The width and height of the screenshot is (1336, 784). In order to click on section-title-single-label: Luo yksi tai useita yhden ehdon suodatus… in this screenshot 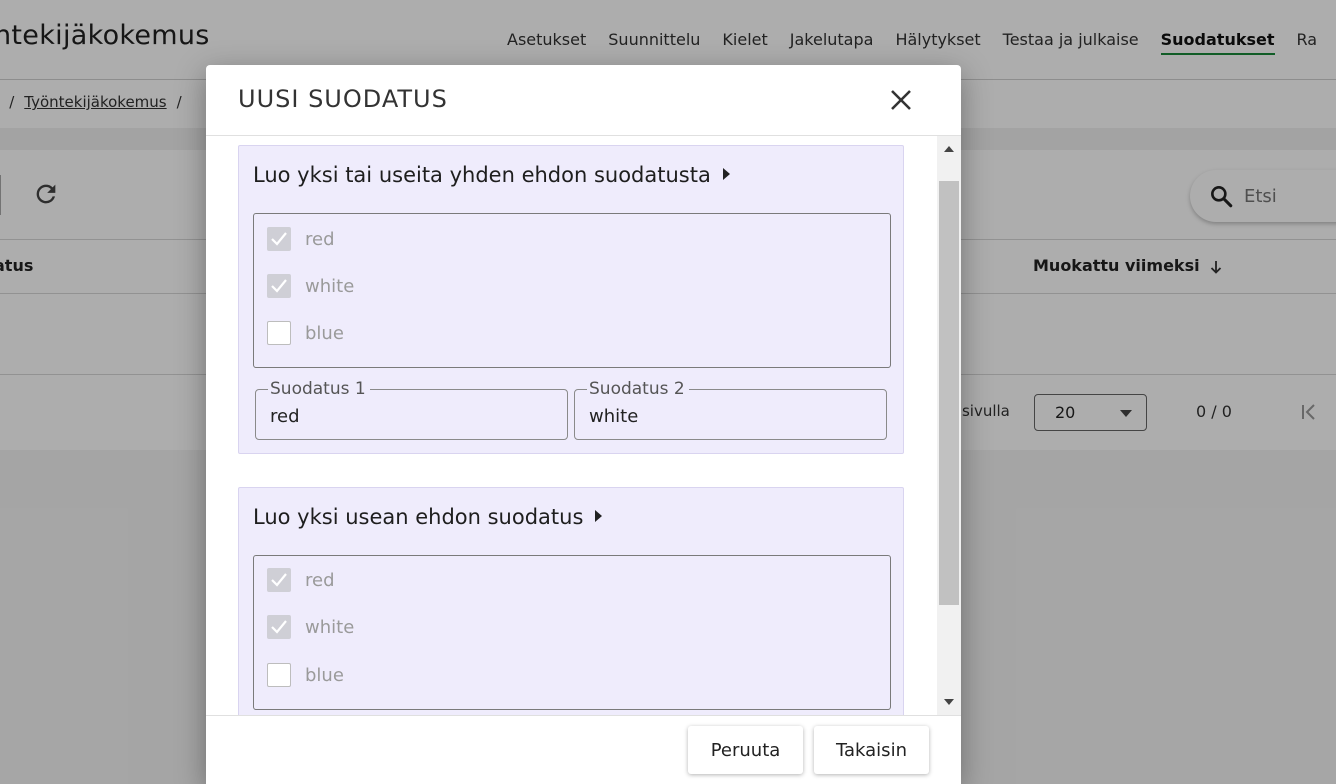, I will do `click(482, 175)`.